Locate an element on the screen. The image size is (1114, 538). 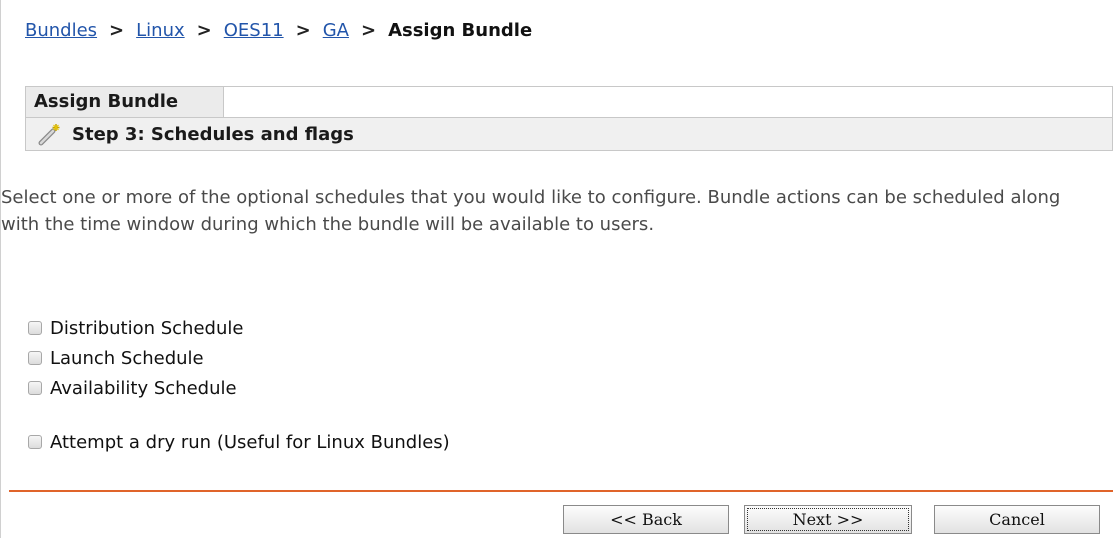
launch-schedule-checkbox is located at coordinates (35, 358).